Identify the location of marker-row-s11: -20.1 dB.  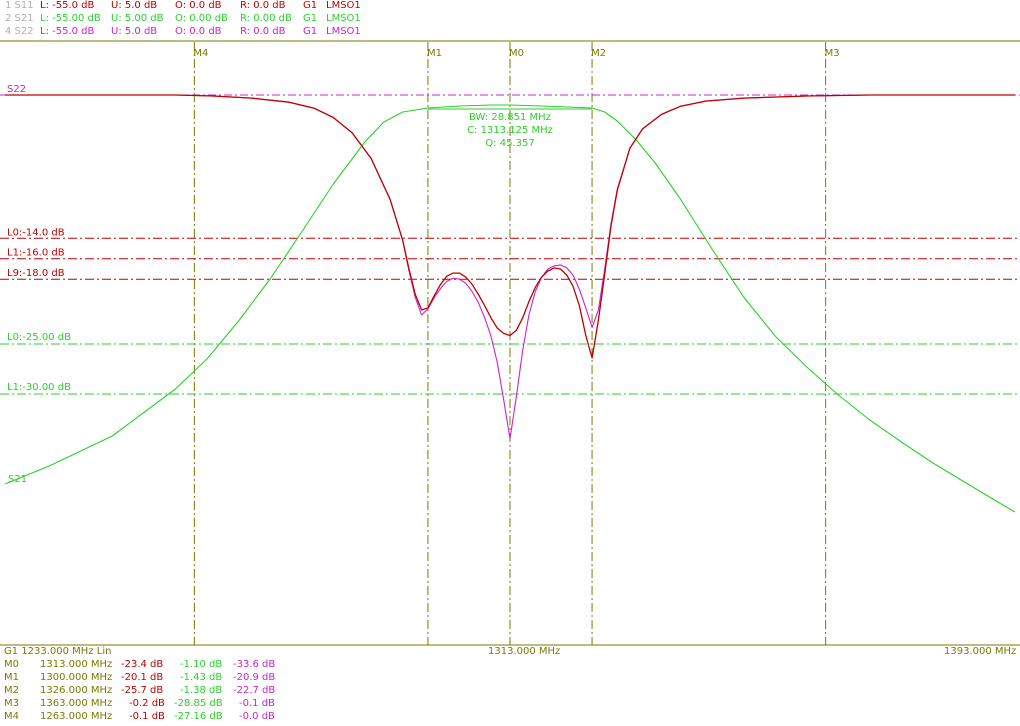
(142, 677).